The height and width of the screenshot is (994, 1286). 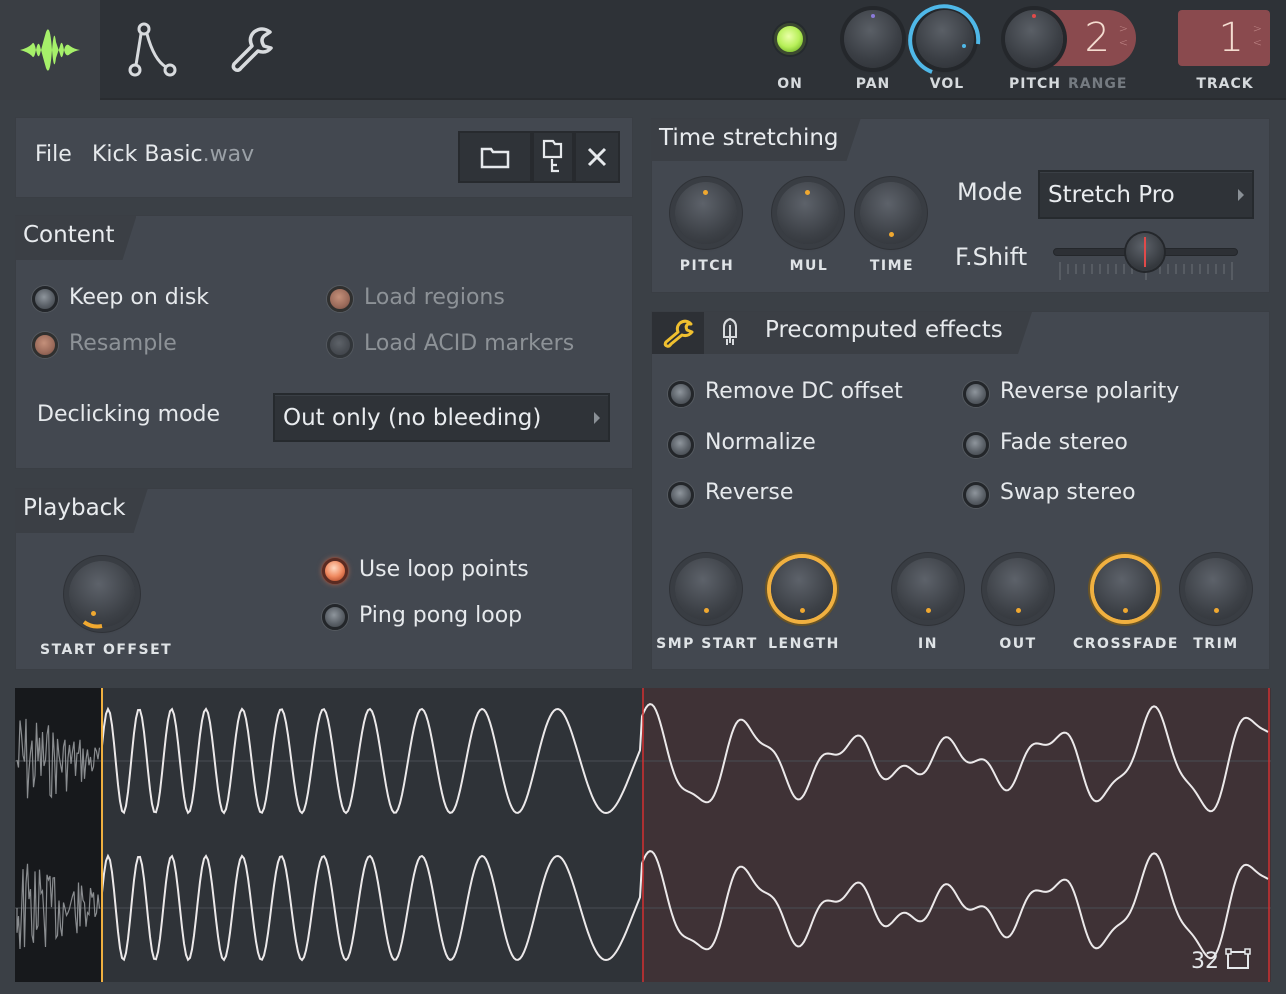 What do you see at coordinates (1231, 38) in the screenshot?
I see `mixer-track-value: 1` at bounding box center [1231, 38].